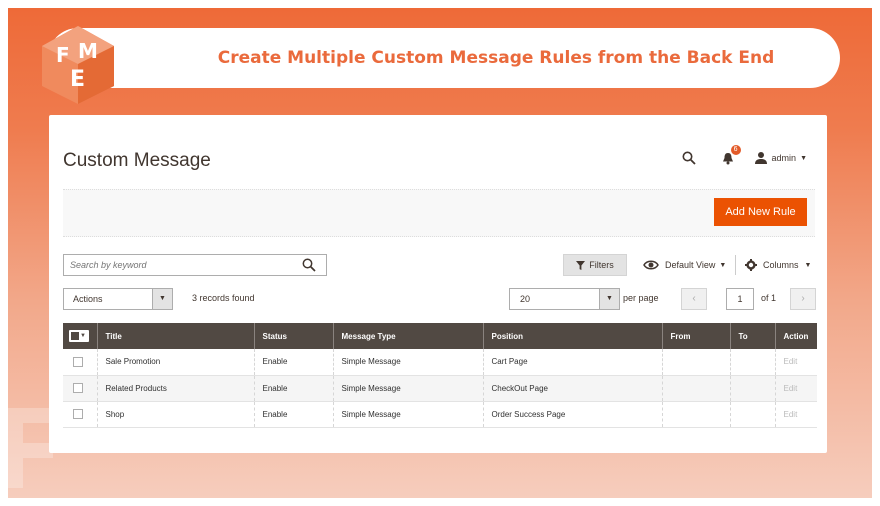 This screenshot has height=506, width=880. I want to click on default-view-dropdown: Default View ▼, so click(684, 265).